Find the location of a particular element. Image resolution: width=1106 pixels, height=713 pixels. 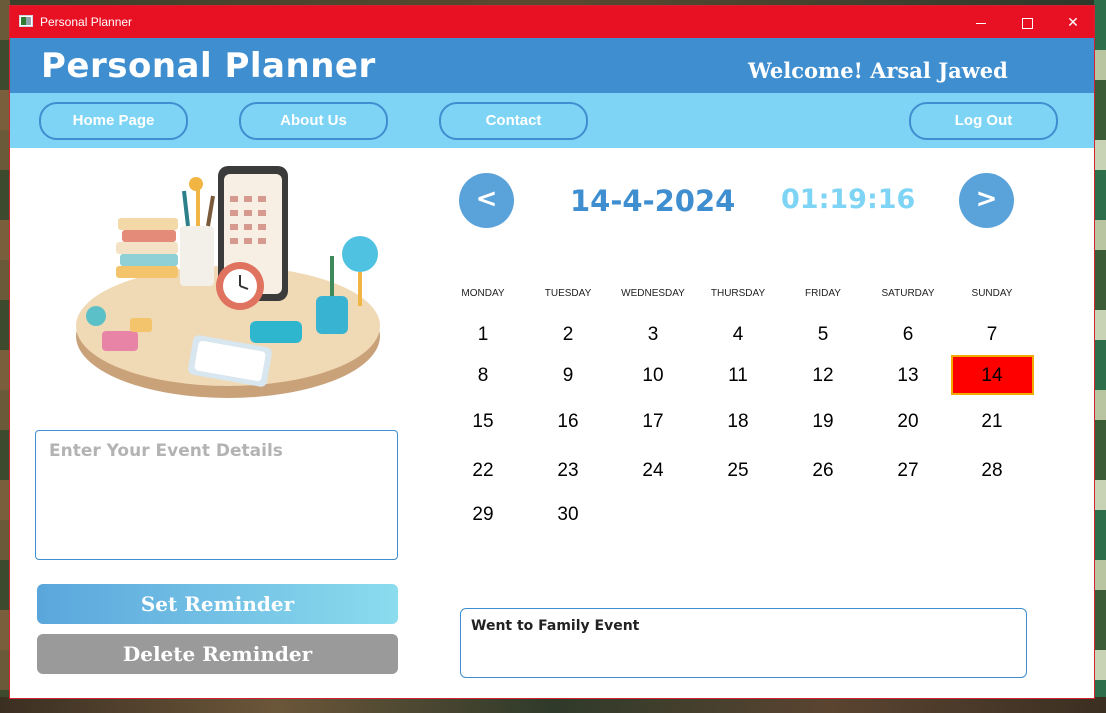

calendar-day: 25 is located at coordinates (738, 471).